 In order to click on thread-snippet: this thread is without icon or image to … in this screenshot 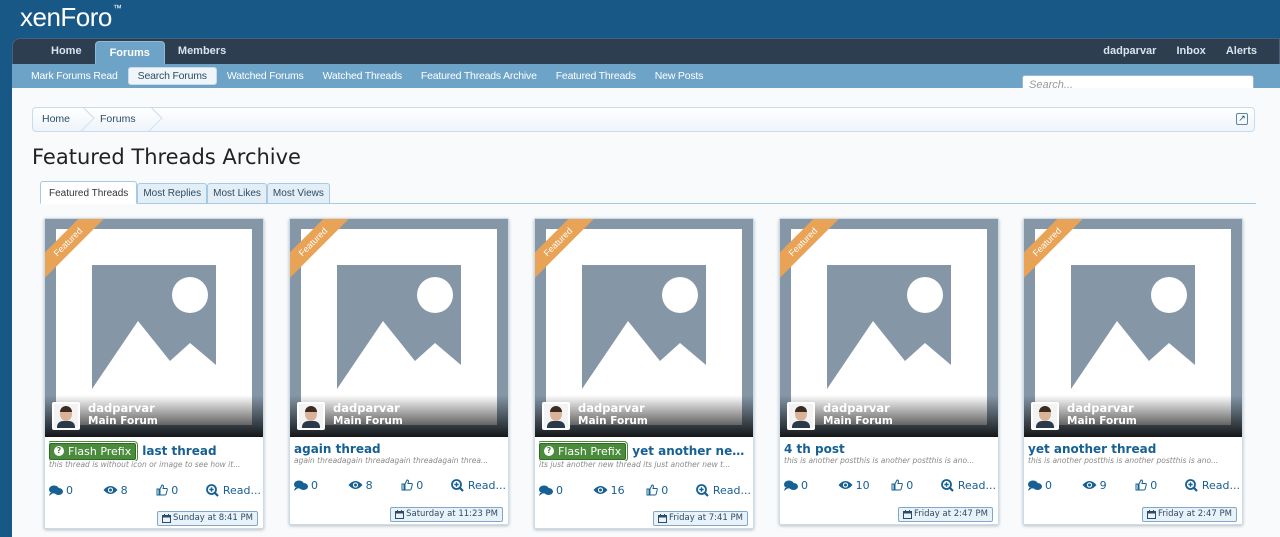, I will do `click(145, 464)`.